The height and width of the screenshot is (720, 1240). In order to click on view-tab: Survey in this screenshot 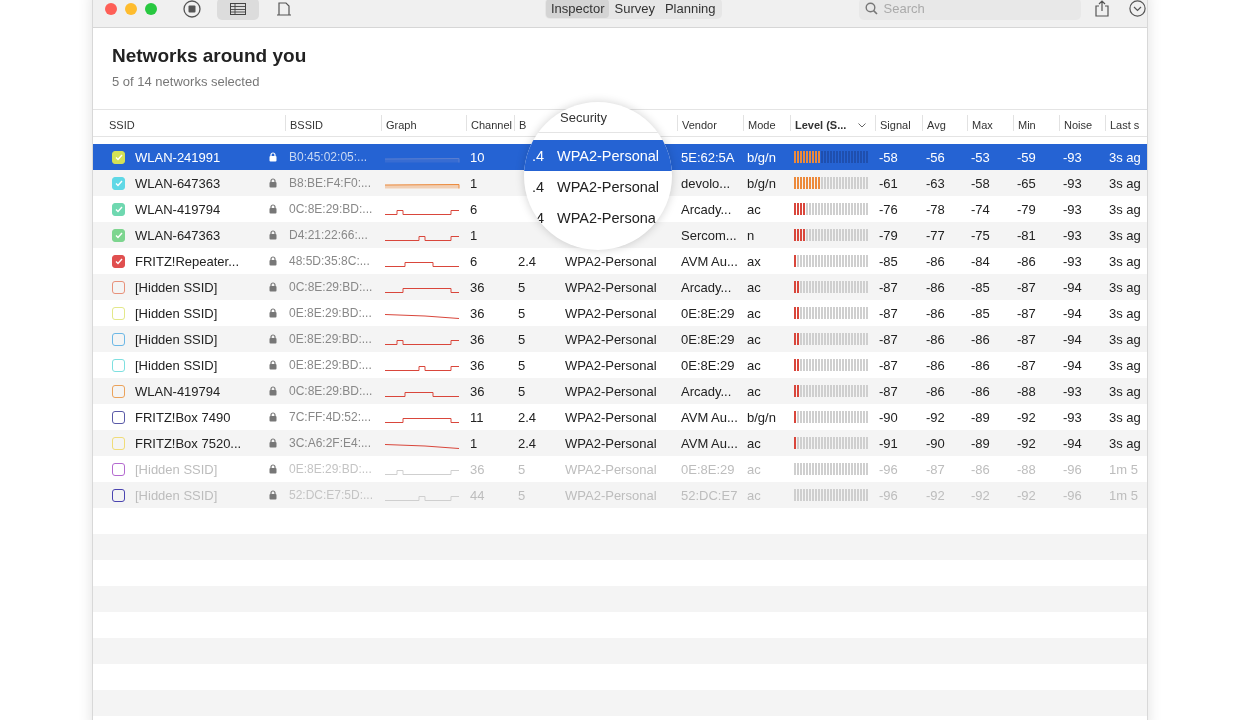, I will do `click(634, 9)`.